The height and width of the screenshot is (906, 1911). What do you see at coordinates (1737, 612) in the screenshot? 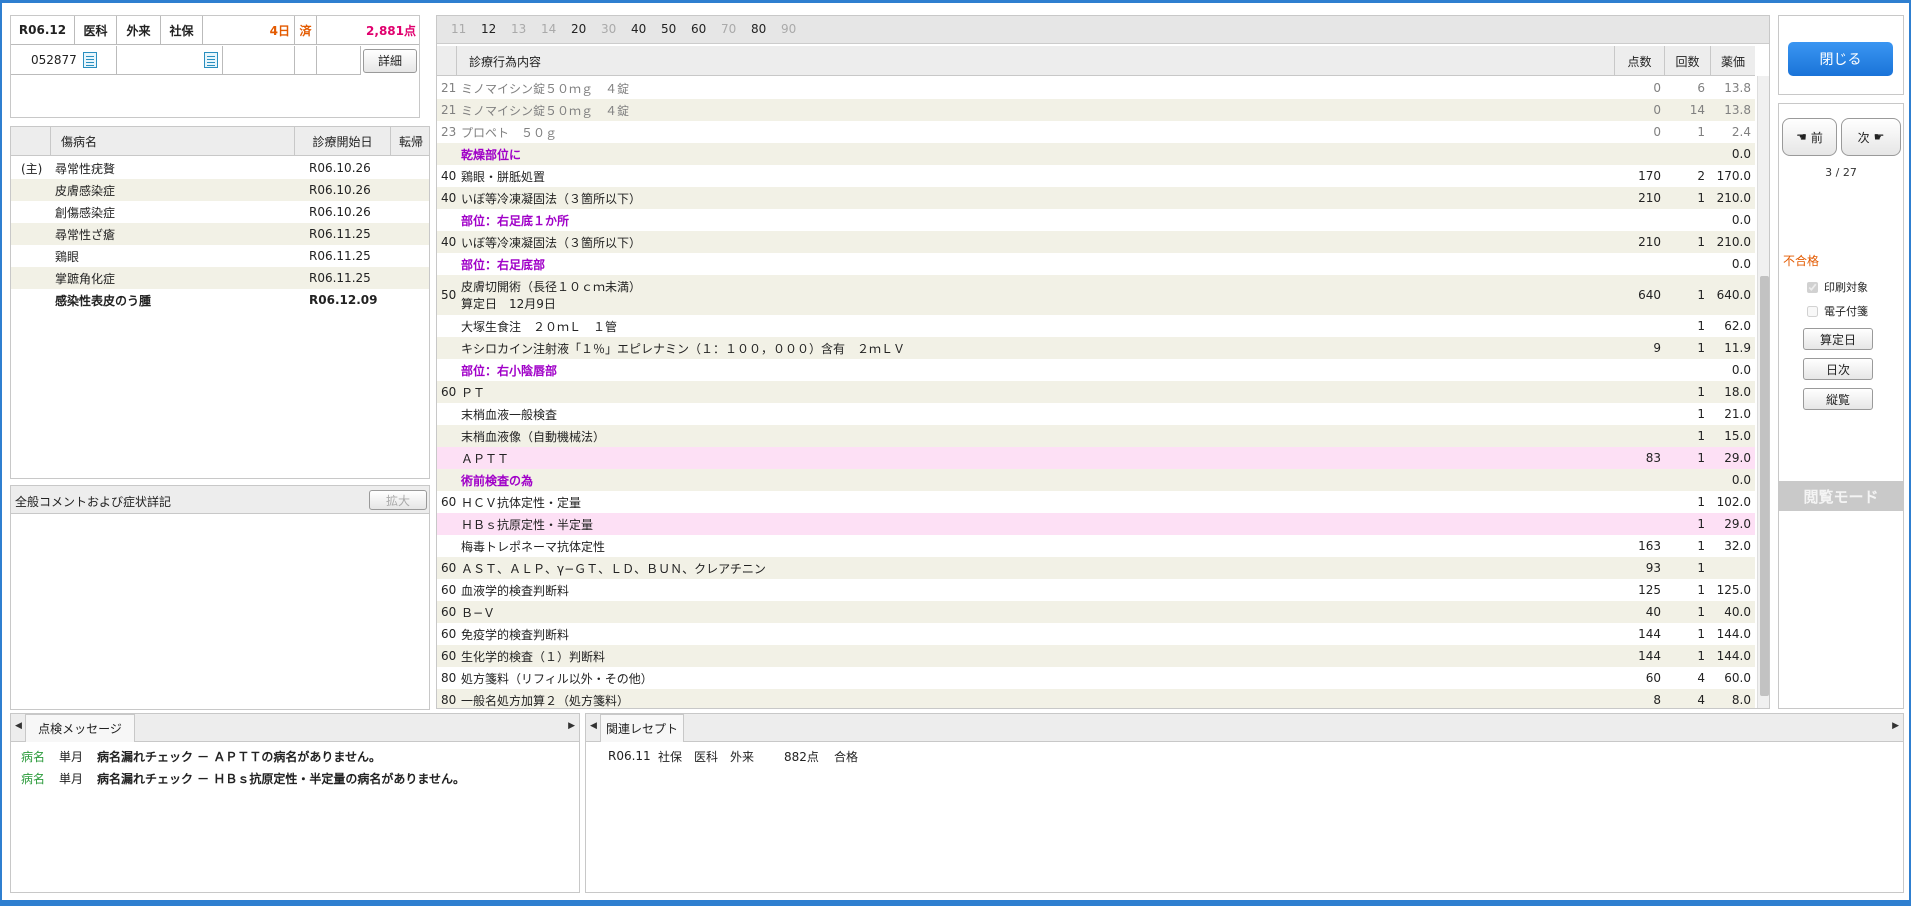
I see `row-price: 40.0` at bounding box center [1737, 612].